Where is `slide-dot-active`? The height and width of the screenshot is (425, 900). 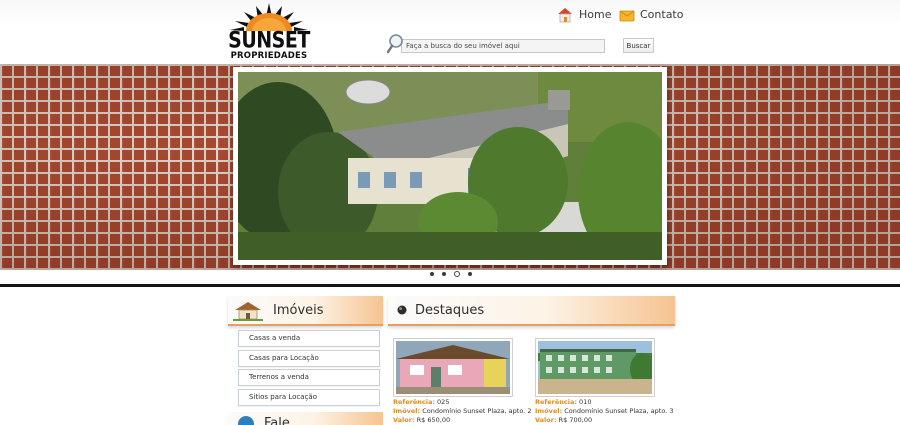 slide-dot-active is located at coordinates (457, 274).